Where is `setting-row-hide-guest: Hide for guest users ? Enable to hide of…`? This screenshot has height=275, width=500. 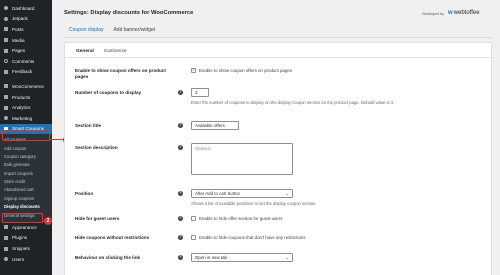
setting-row-hide-guest: Hide for guest users ? Enable to hide of… is located at coordinates (278, 220).